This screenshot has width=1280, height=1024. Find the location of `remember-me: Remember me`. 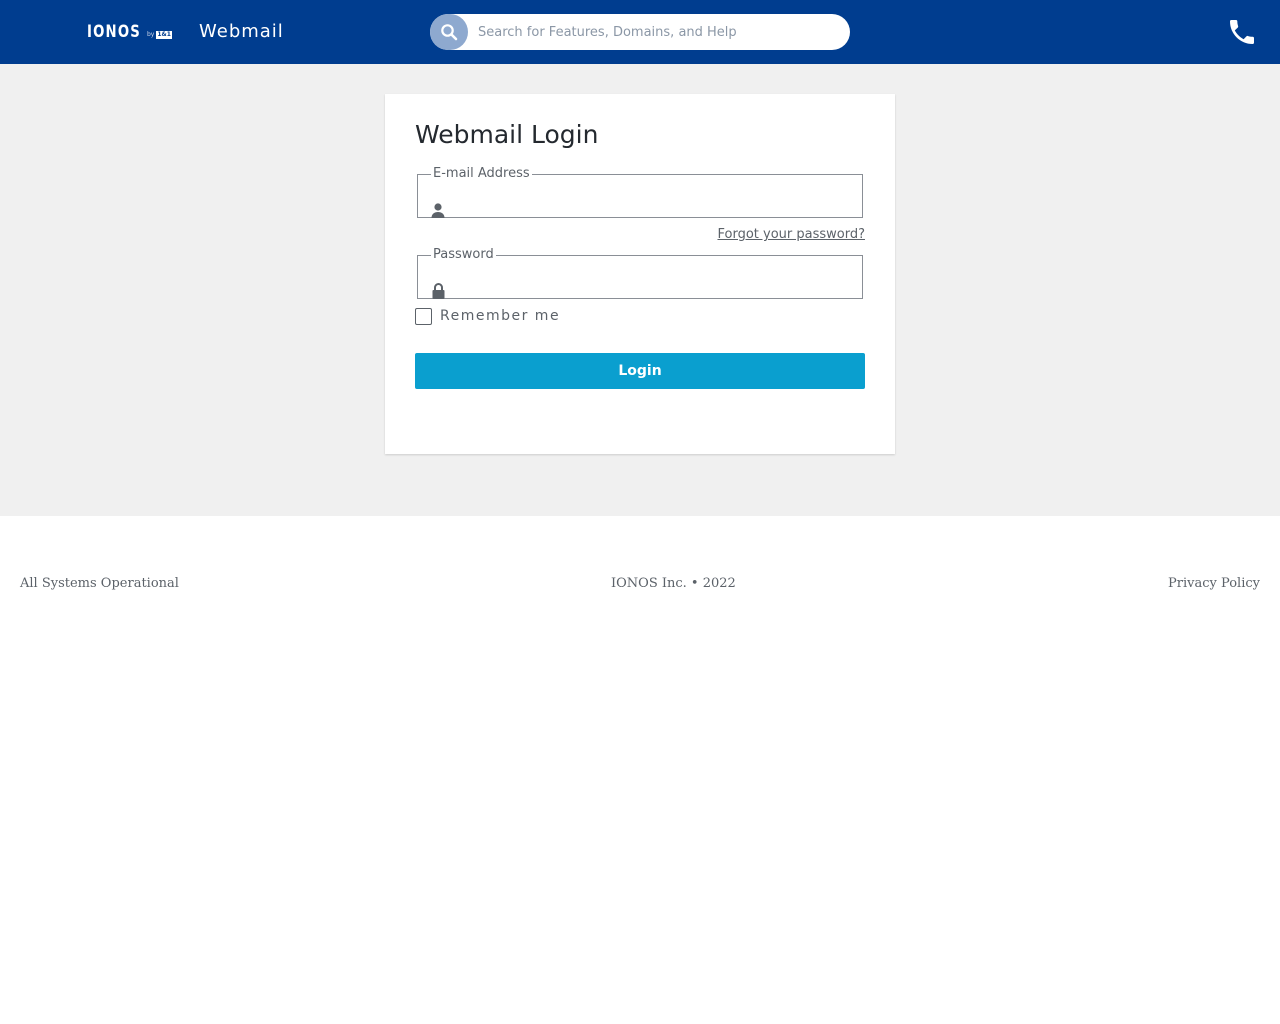

remember-me: Remember me is located at coordinates (487, 316).